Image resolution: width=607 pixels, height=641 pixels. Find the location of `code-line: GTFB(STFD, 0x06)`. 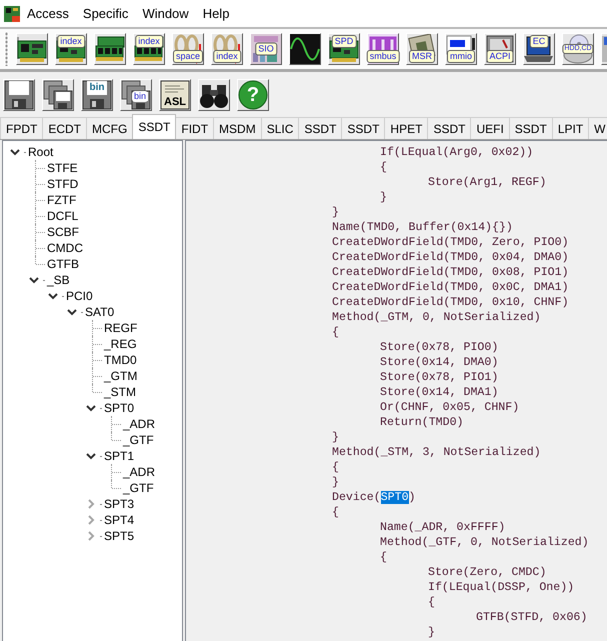

code-line: GTFB(STFD, 0x06) is located at coordinates (532, 617).